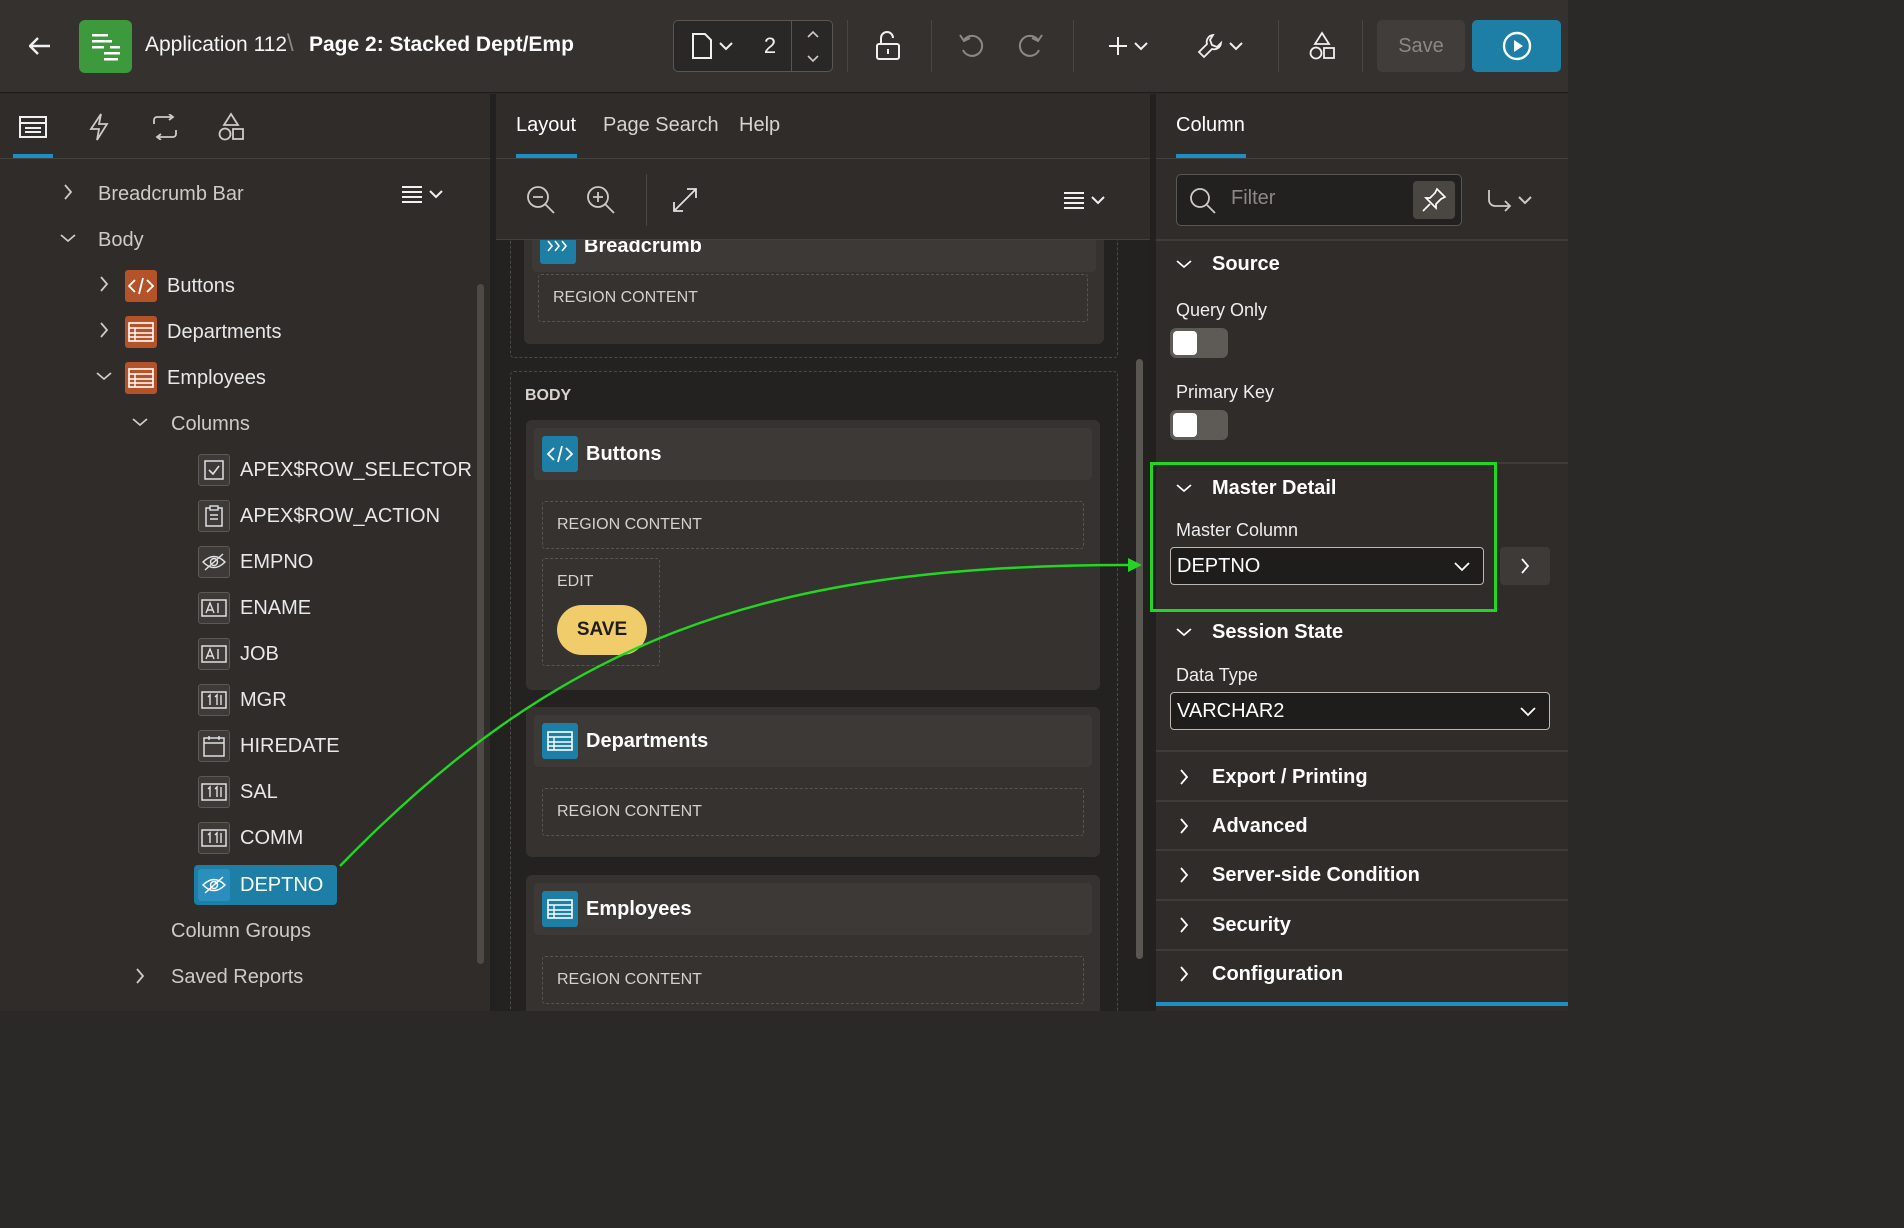 The height and width of the screenshot is (1228, 1904). Describe the element at coordinates (759, 125) in the screenshot. I see `tab-help: Help` at that location.